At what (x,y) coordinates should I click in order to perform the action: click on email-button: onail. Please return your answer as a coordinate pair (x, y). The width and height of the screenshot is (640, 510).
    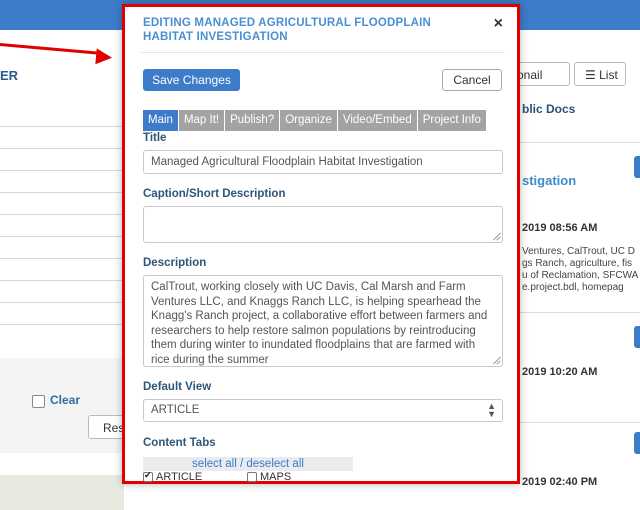
    Looking at the image, I should click on (541, 74).